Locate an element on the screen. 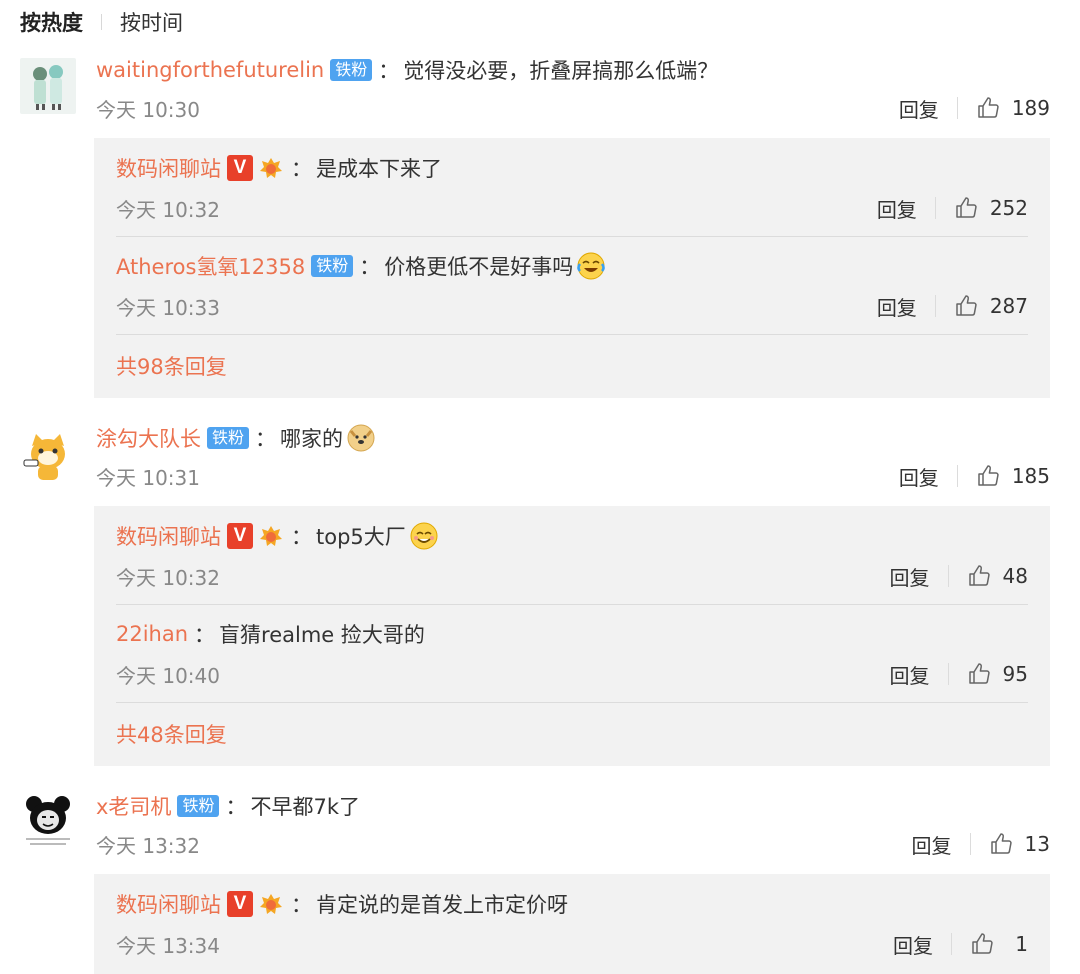 The height and width of the screenshot is (974, 1080). sort-by-time-tab: 按时间 is located at coordinates (151, 22).